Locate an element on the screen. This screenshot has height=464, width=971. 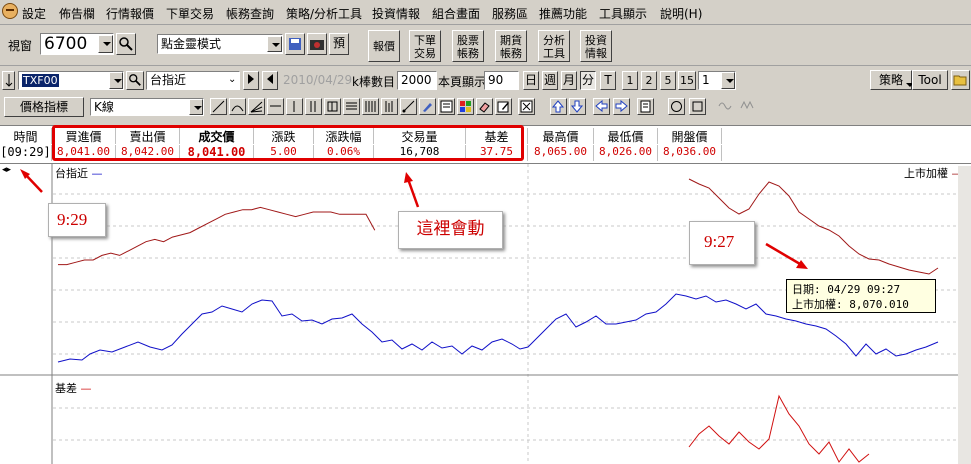
minute-value-dropdown is located at coordinates (728, 80).